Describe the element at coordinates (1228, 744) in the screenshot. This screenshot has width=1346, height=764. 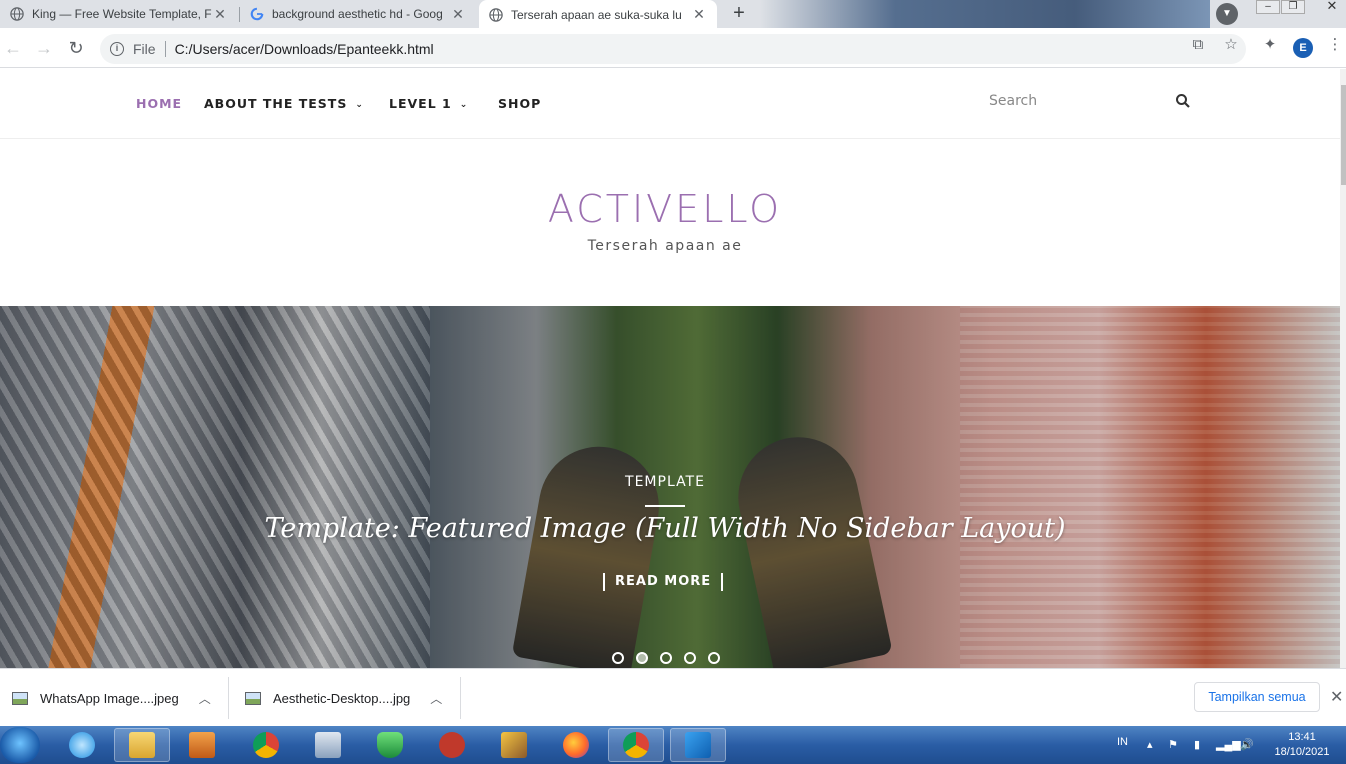
I see `network-signal-icon: ▂▄▆` at that location.